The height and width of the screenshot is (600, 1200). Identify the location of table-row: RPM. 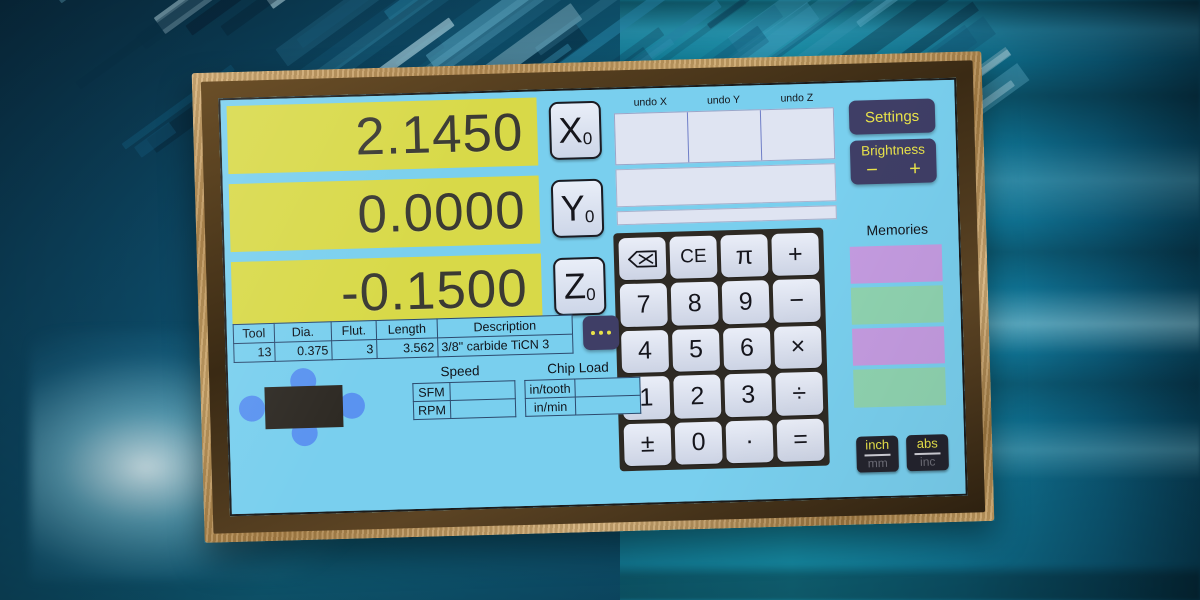
(464, 409).